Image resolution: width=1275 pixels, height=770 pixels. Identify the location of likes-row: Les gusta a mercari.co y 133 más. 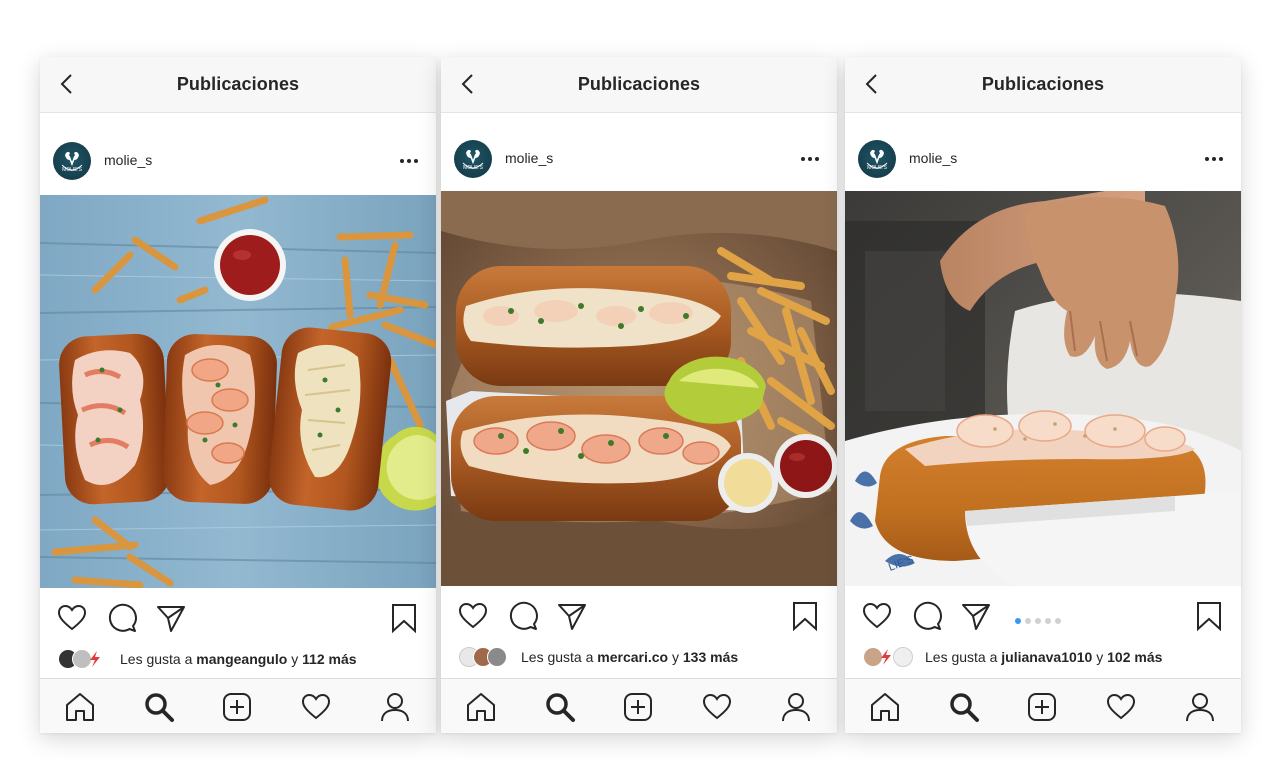
(639, 657).